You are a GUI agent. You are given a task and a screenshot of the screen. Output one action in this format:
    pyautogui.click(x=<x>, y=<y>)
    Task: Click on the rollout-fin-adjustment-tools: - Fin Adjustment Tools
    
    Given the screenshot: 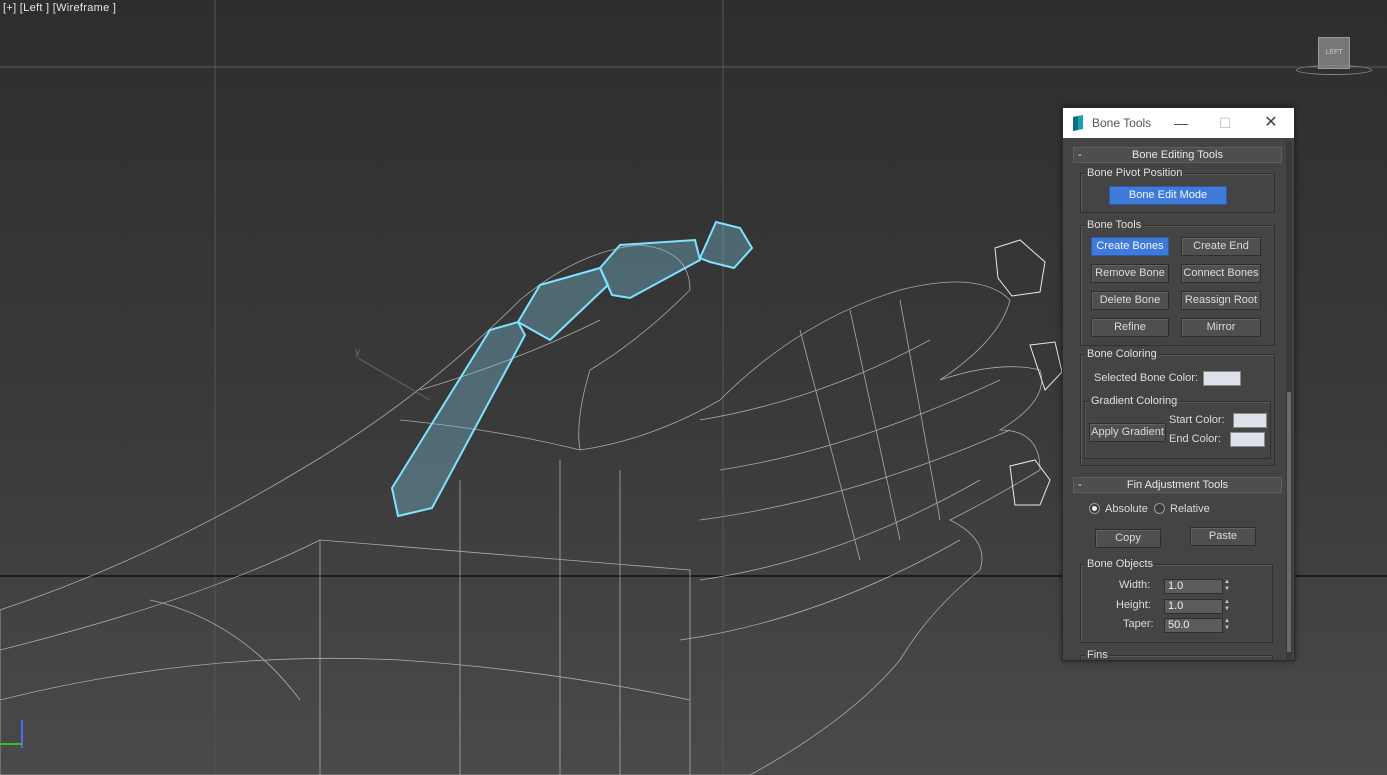 What is the action you would take?
    pyautogui.click(x=1177, y=485)
    